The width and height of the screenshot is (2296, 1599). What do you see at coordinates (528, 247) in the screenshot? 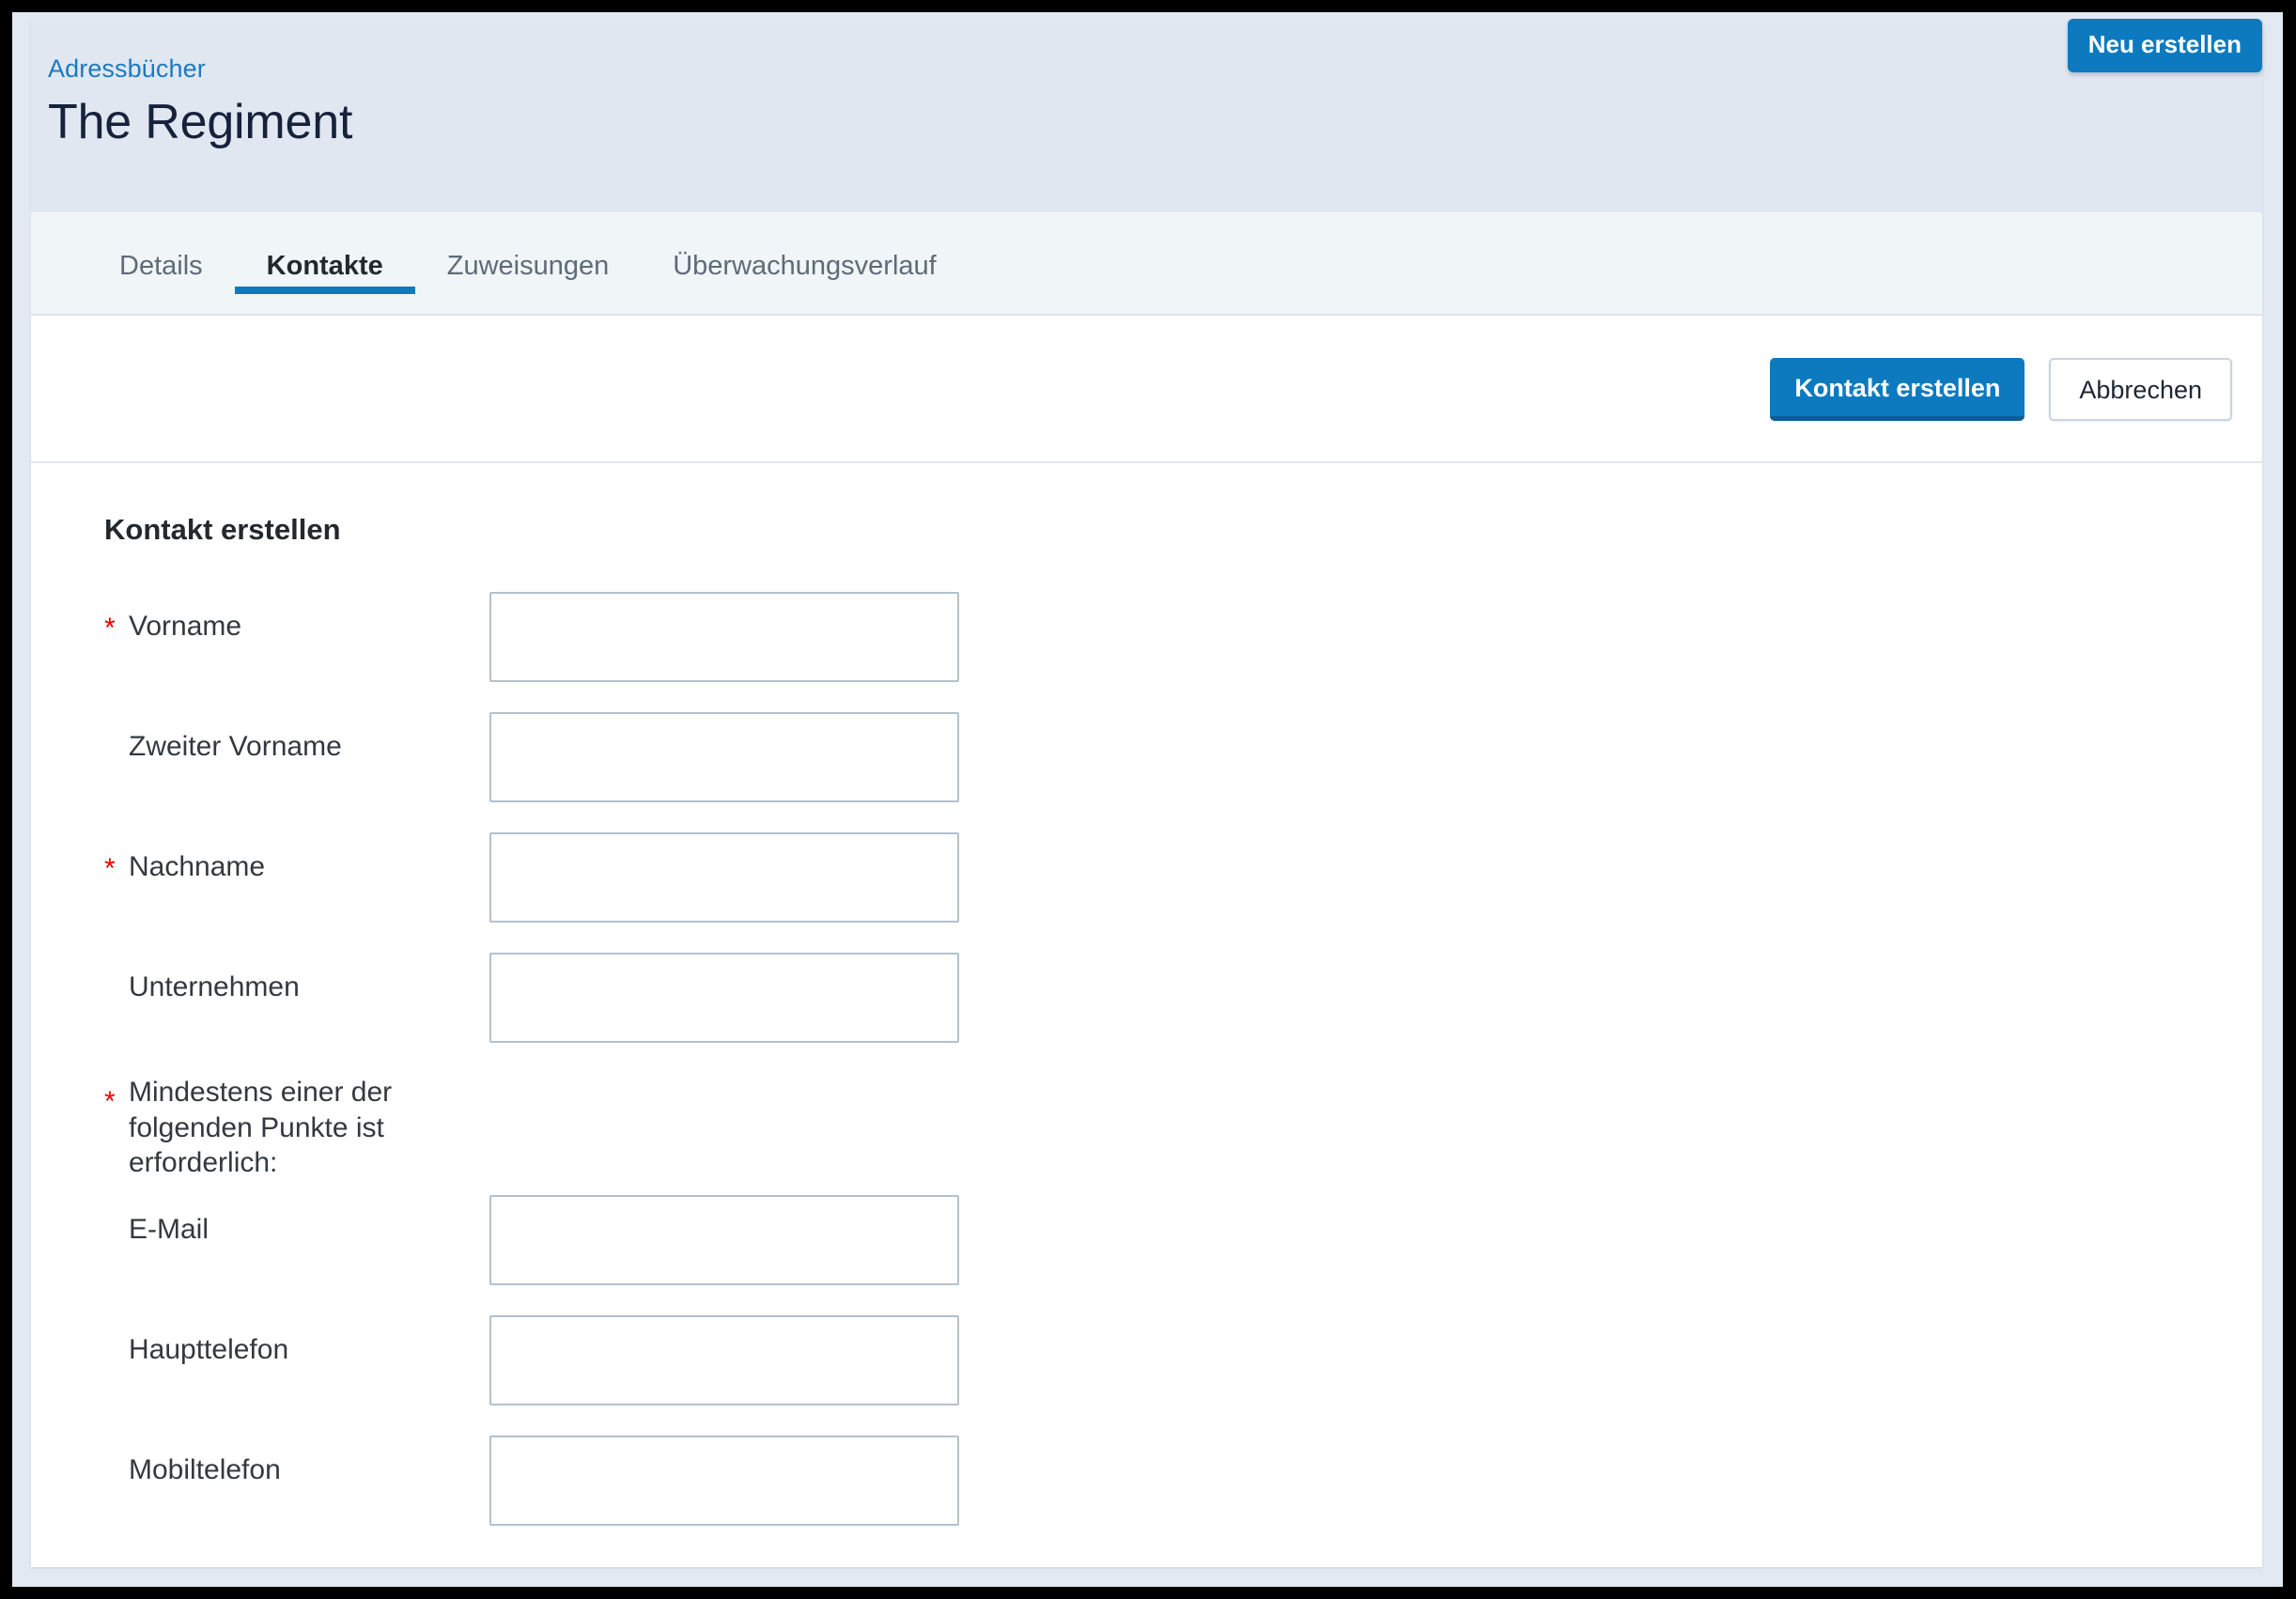
I see `tab-zuweisungen: Zuweisungen` at bounding box center [528, 247].